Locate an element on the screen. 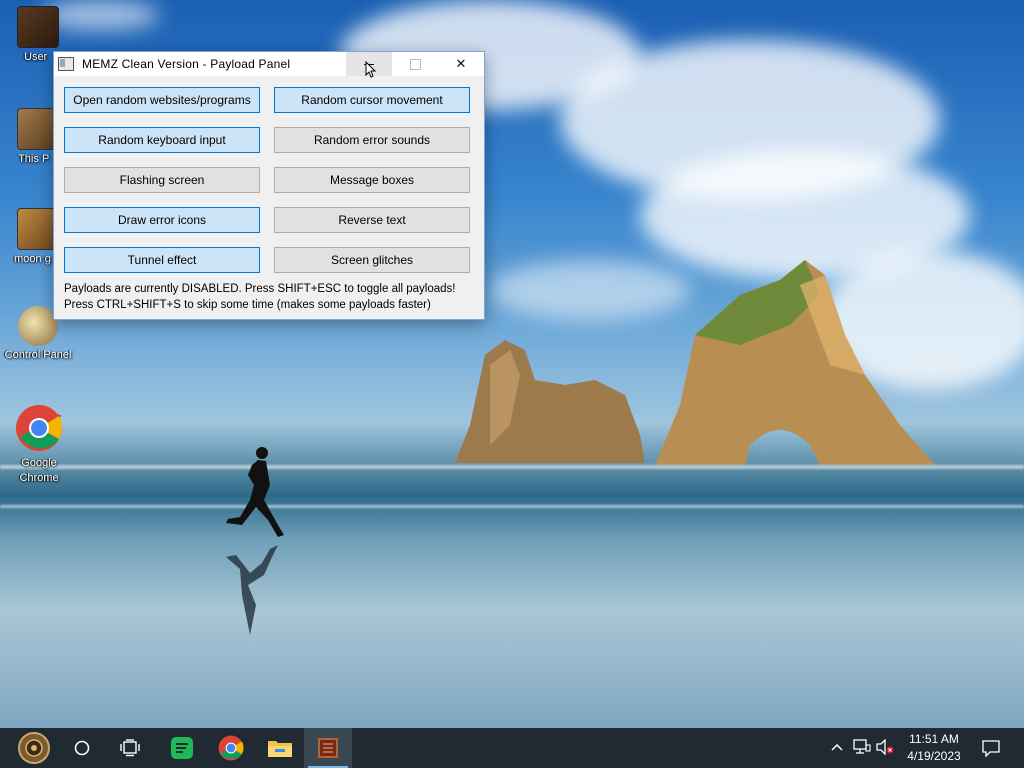 This screenshot has width=1024, height=768. button-label: Random keyboard input is located at coordinates (162, 140).